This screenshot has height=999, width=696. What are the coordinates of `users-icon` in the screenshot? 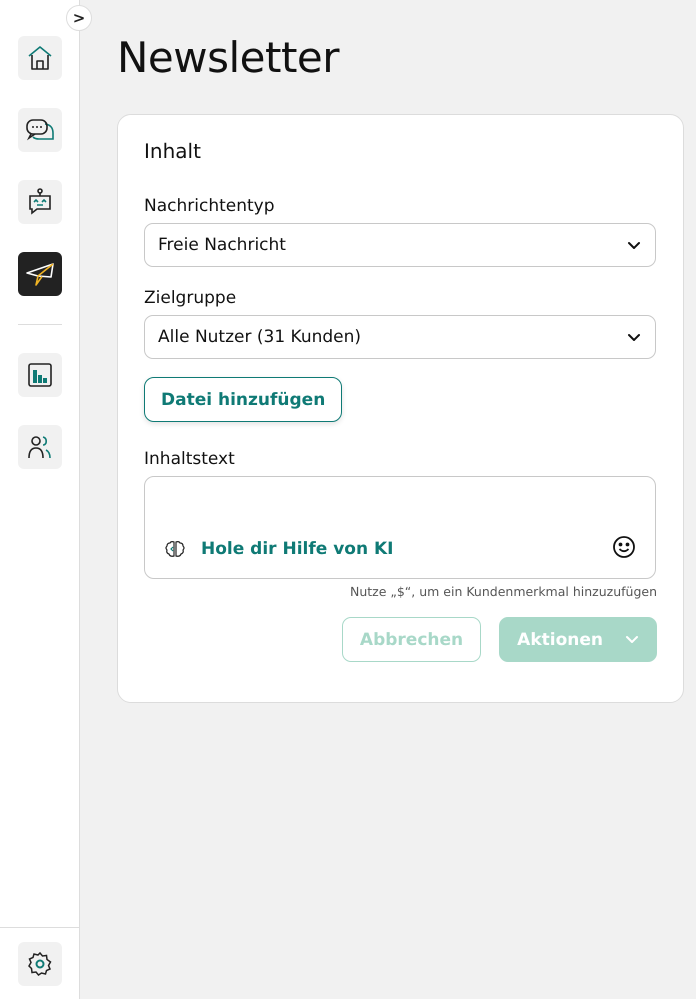 It's located at (39, 447).